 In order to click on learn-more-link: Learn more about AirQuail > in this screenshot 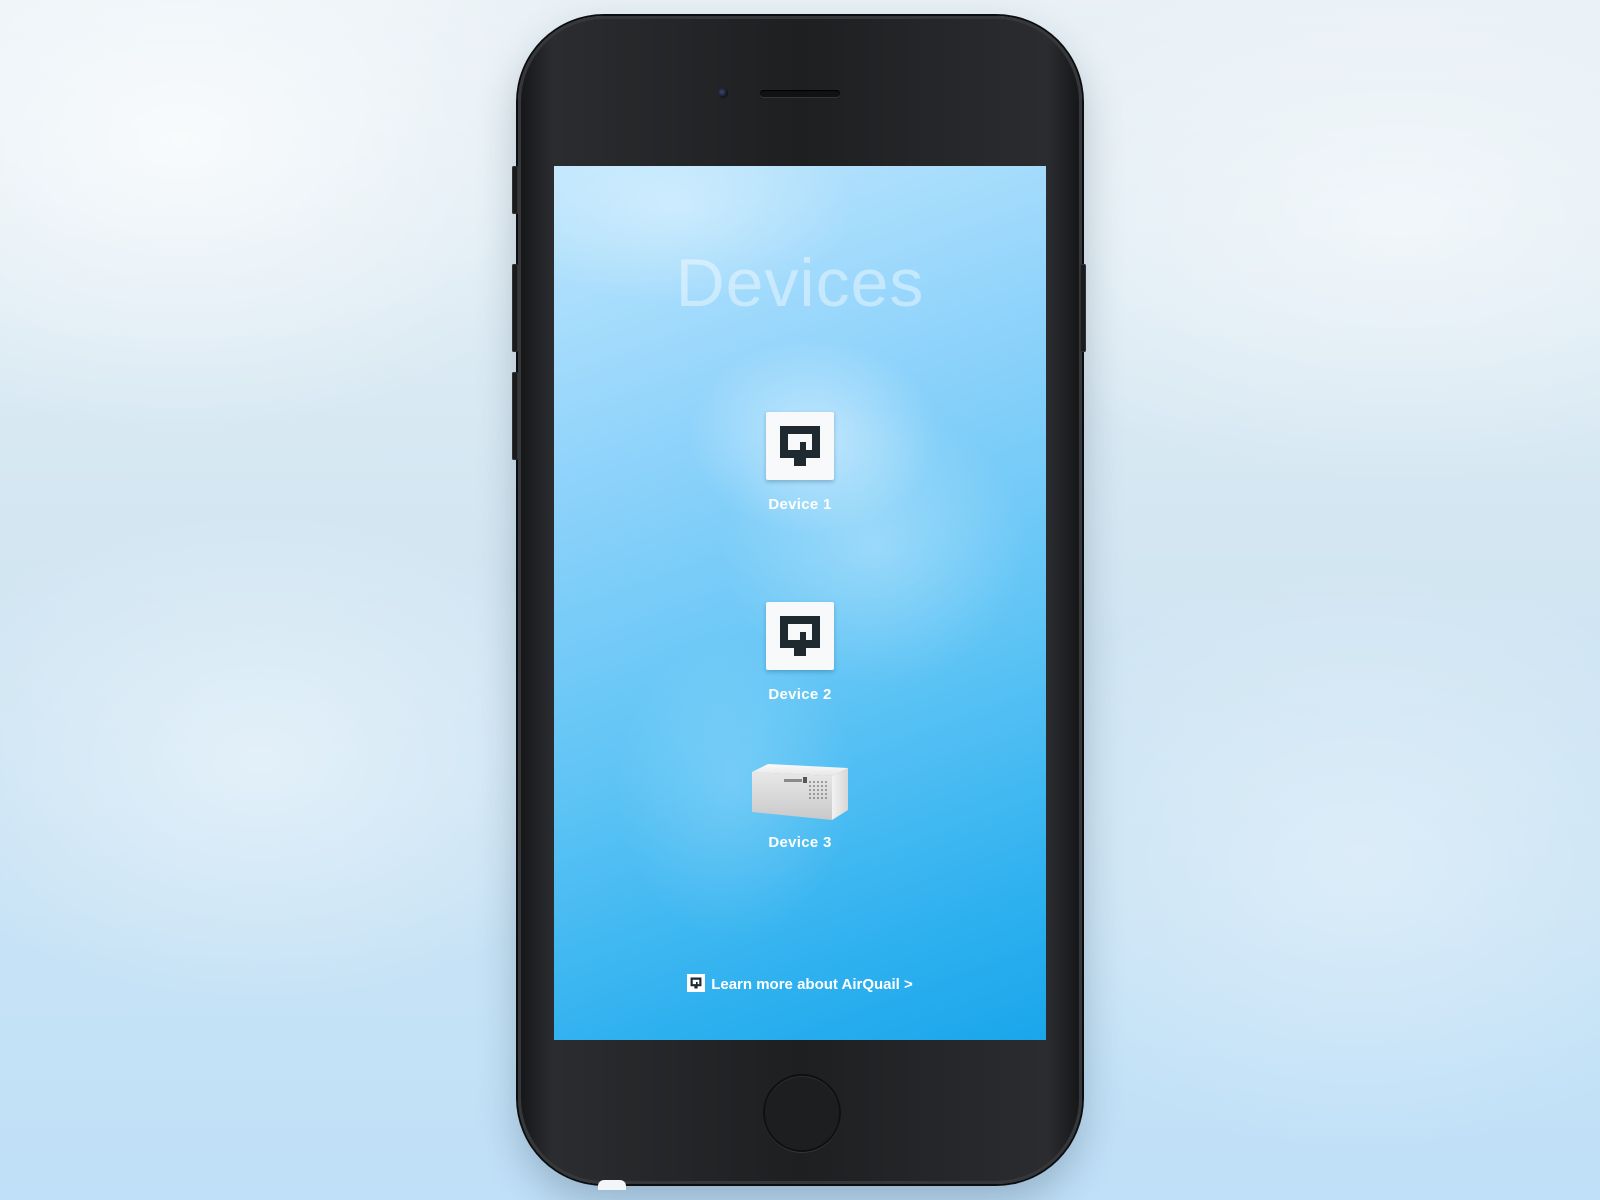, I will do `click(800, 983)`.